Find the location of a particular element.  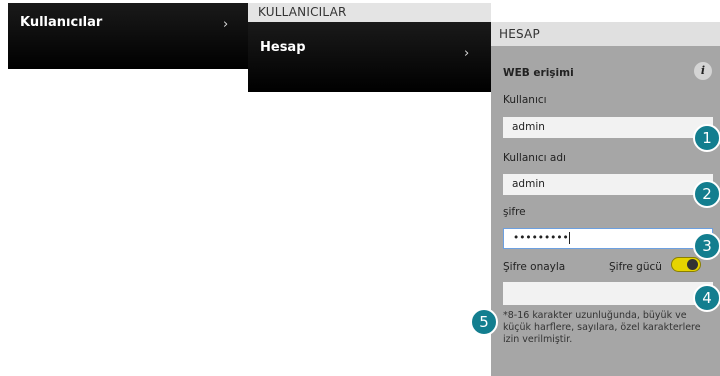

password-strength-indicator is located at coordinates (686, 264).